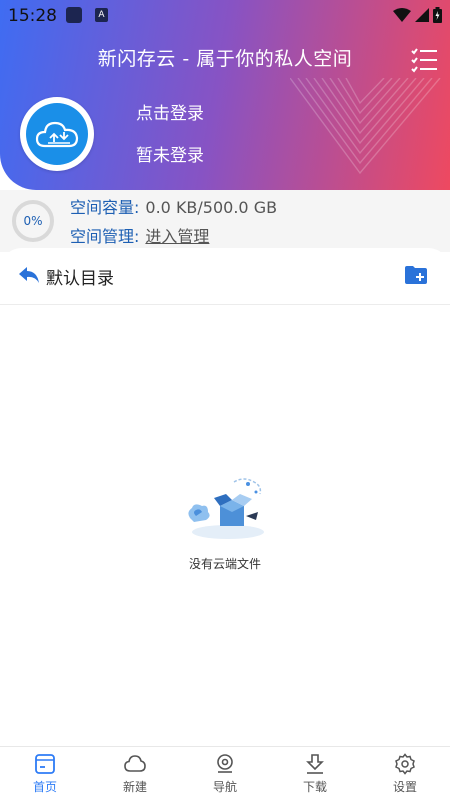  What do you see at coordinates (170, 156) in the screenshot?
I see `login-status: 暂未登录` at bounding box center [170, 156].